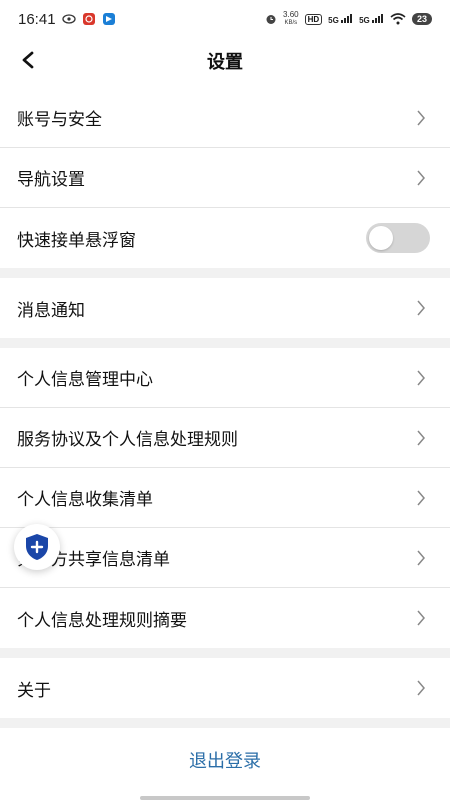 The image size is (450, 800). Describe the element at coordinates (398, 238) in the screenshot. I see `quick-order-float-toggle` at that location.